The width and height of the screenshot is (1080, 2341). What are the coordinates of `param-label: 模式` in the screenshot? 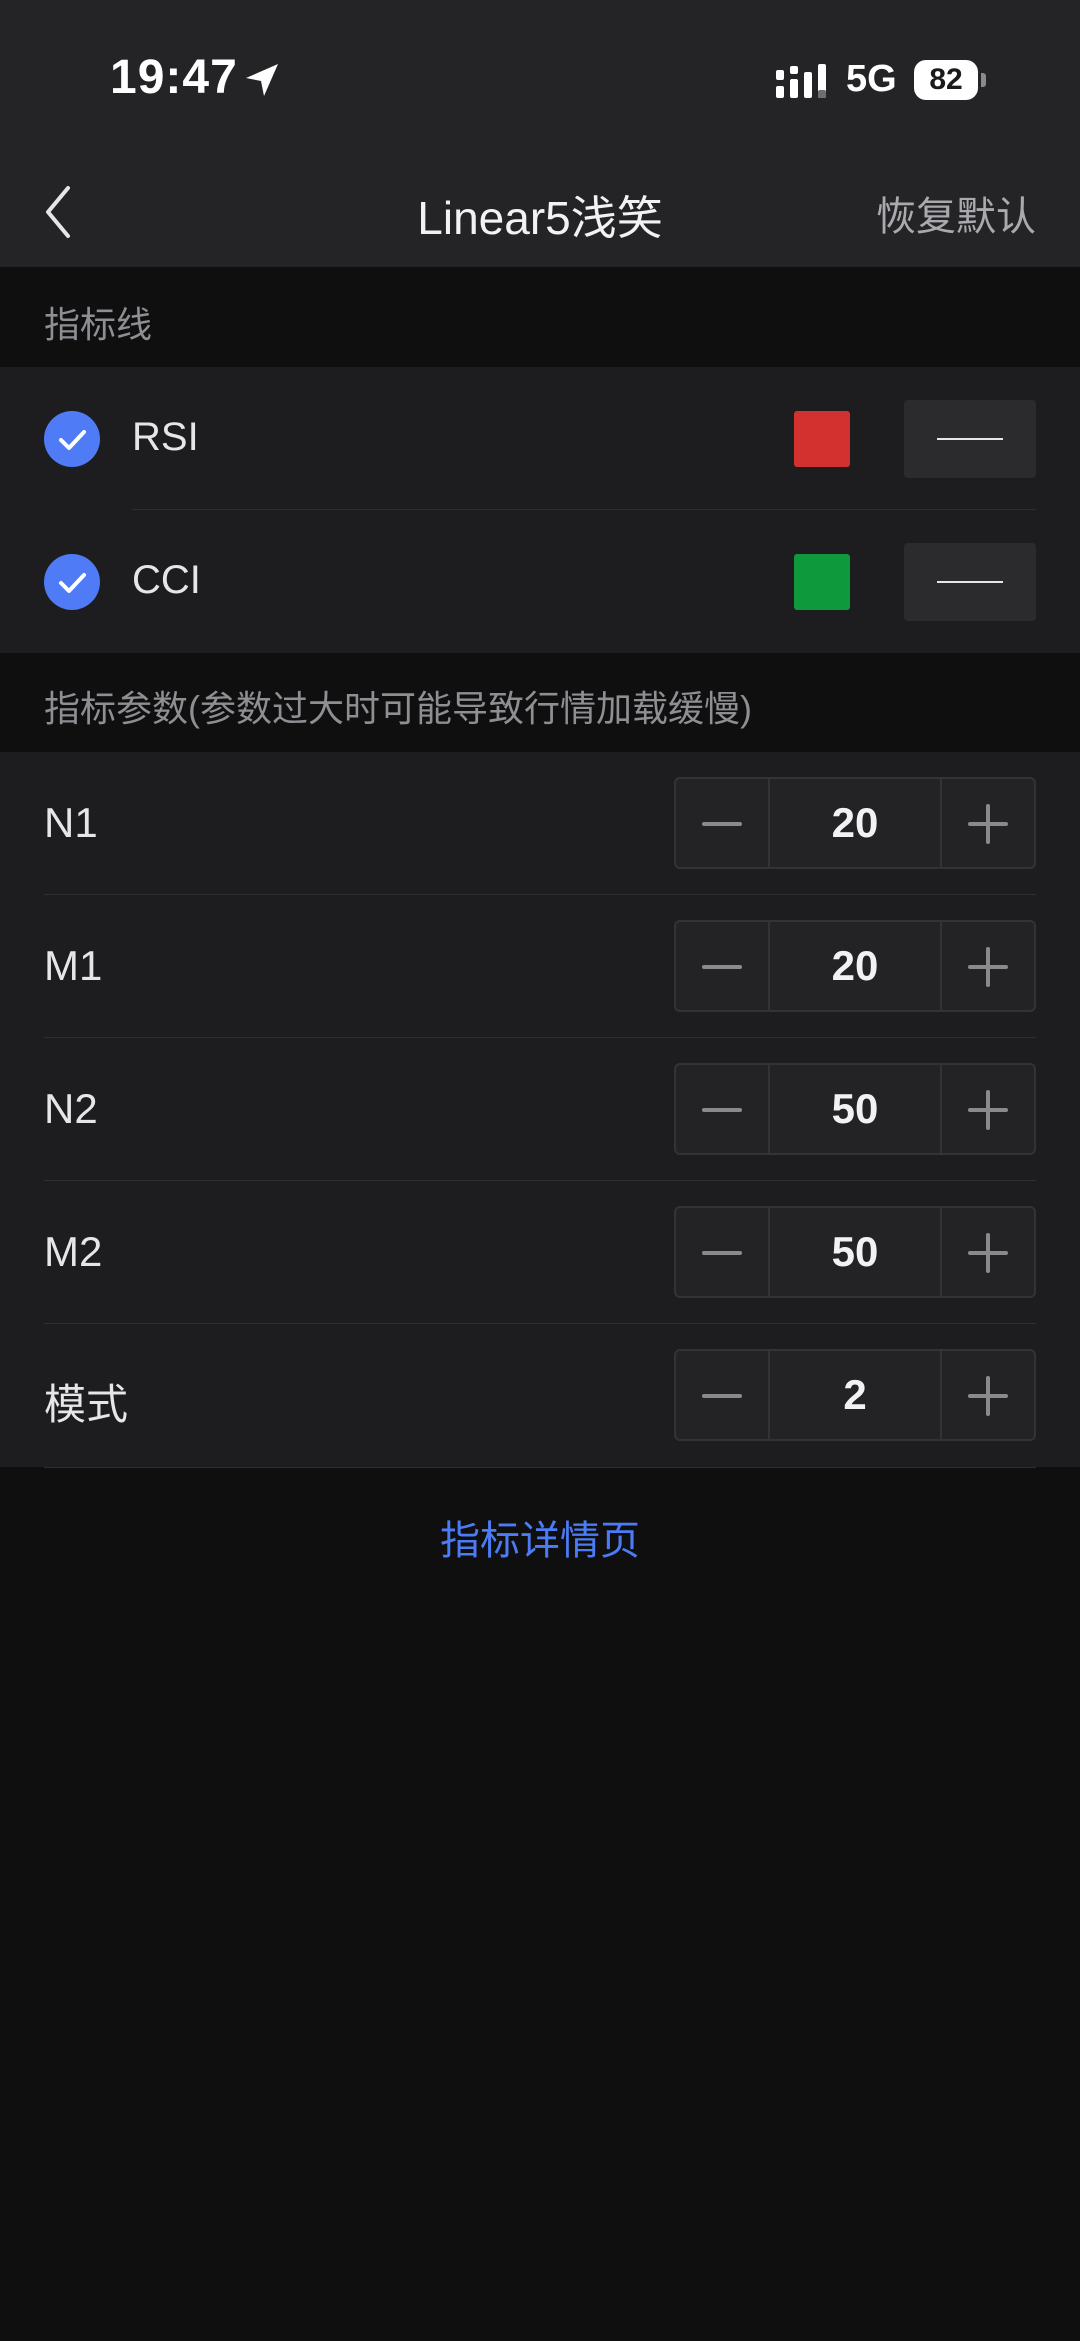 It's located at (86, 1404).